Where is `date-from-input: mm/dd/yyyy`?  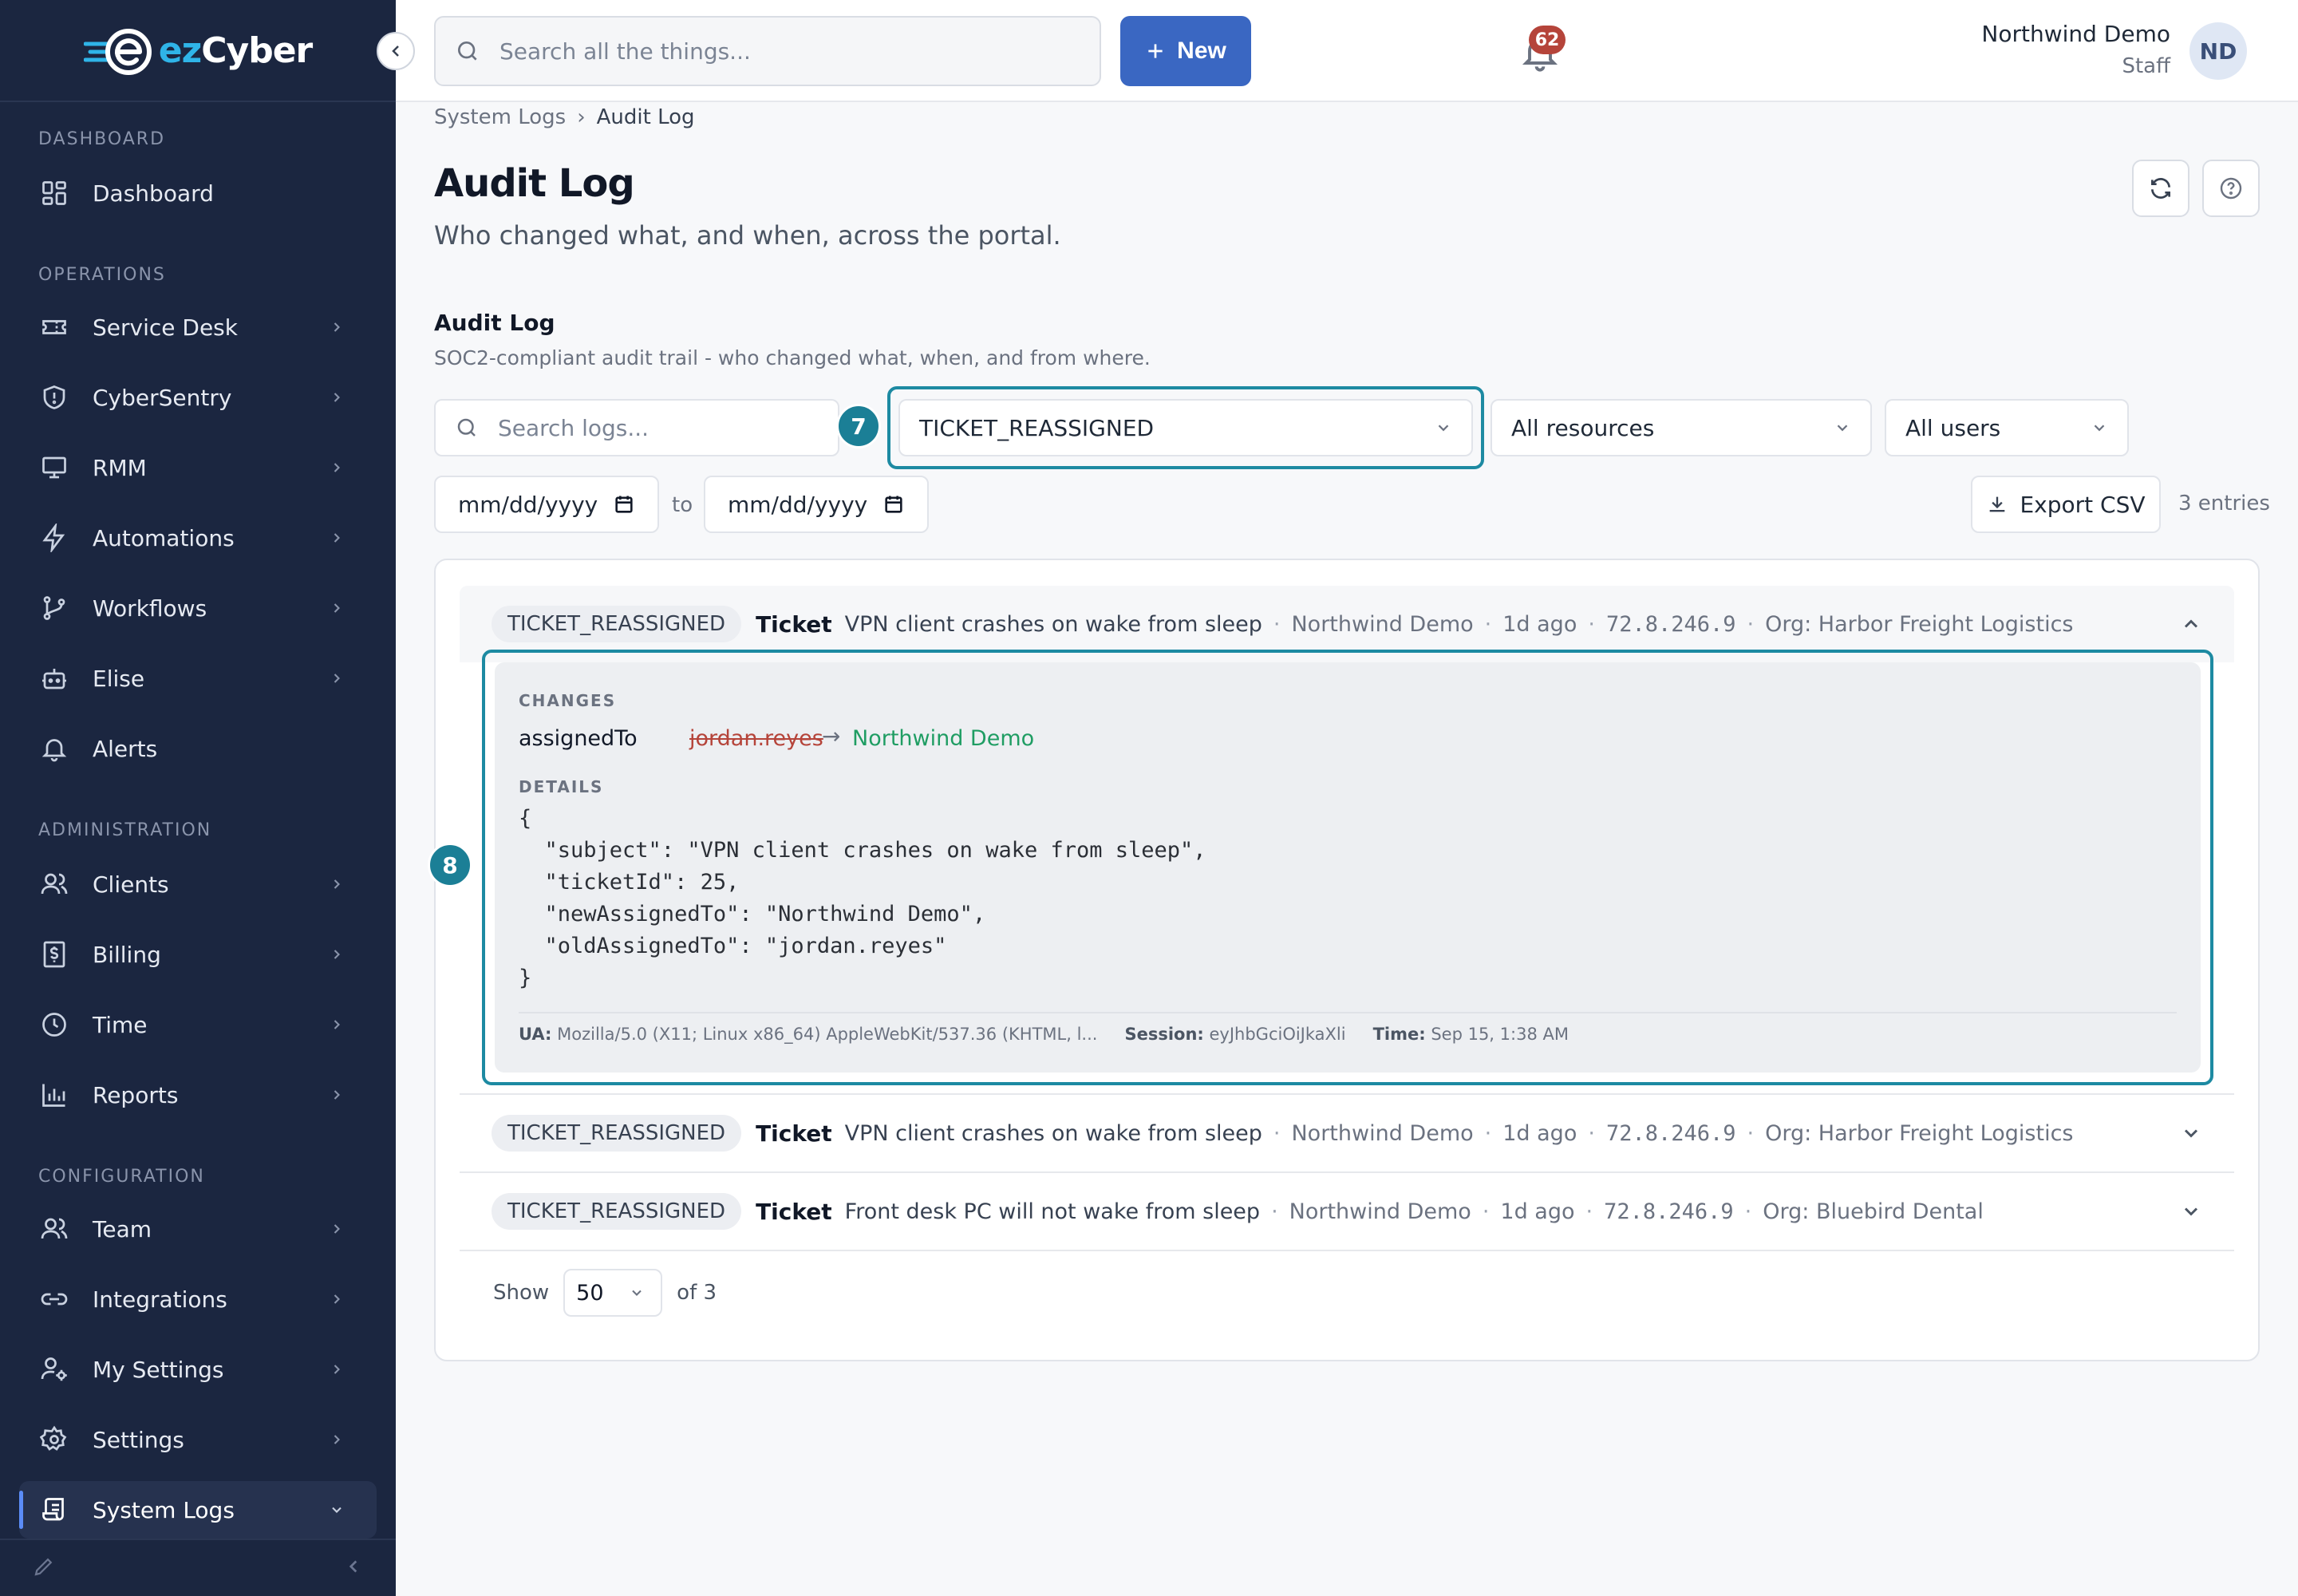 date-from-input: mm/dd/yyyy is located at coordinates (546, 504).